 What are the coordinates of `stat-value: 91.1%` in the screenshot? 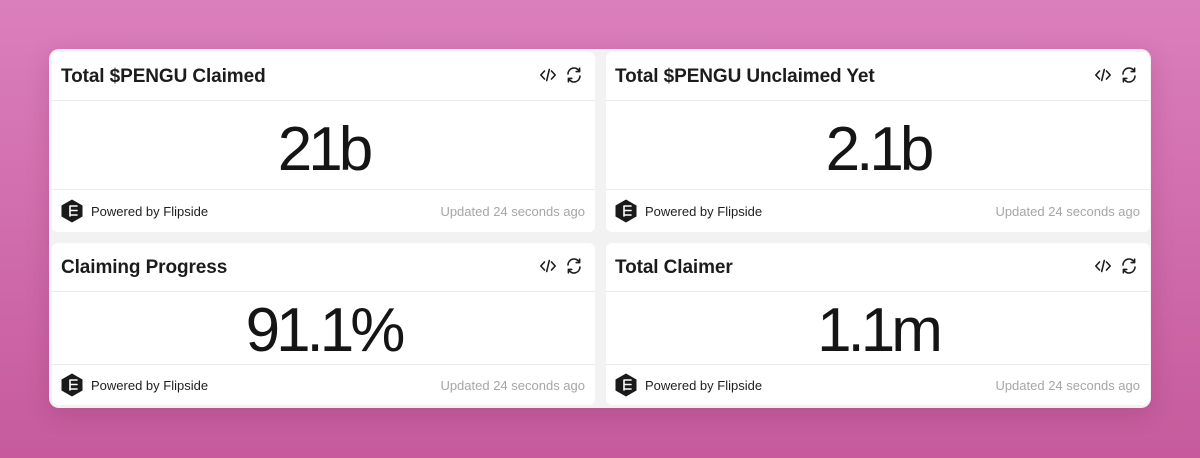 It's located at (325, 330).